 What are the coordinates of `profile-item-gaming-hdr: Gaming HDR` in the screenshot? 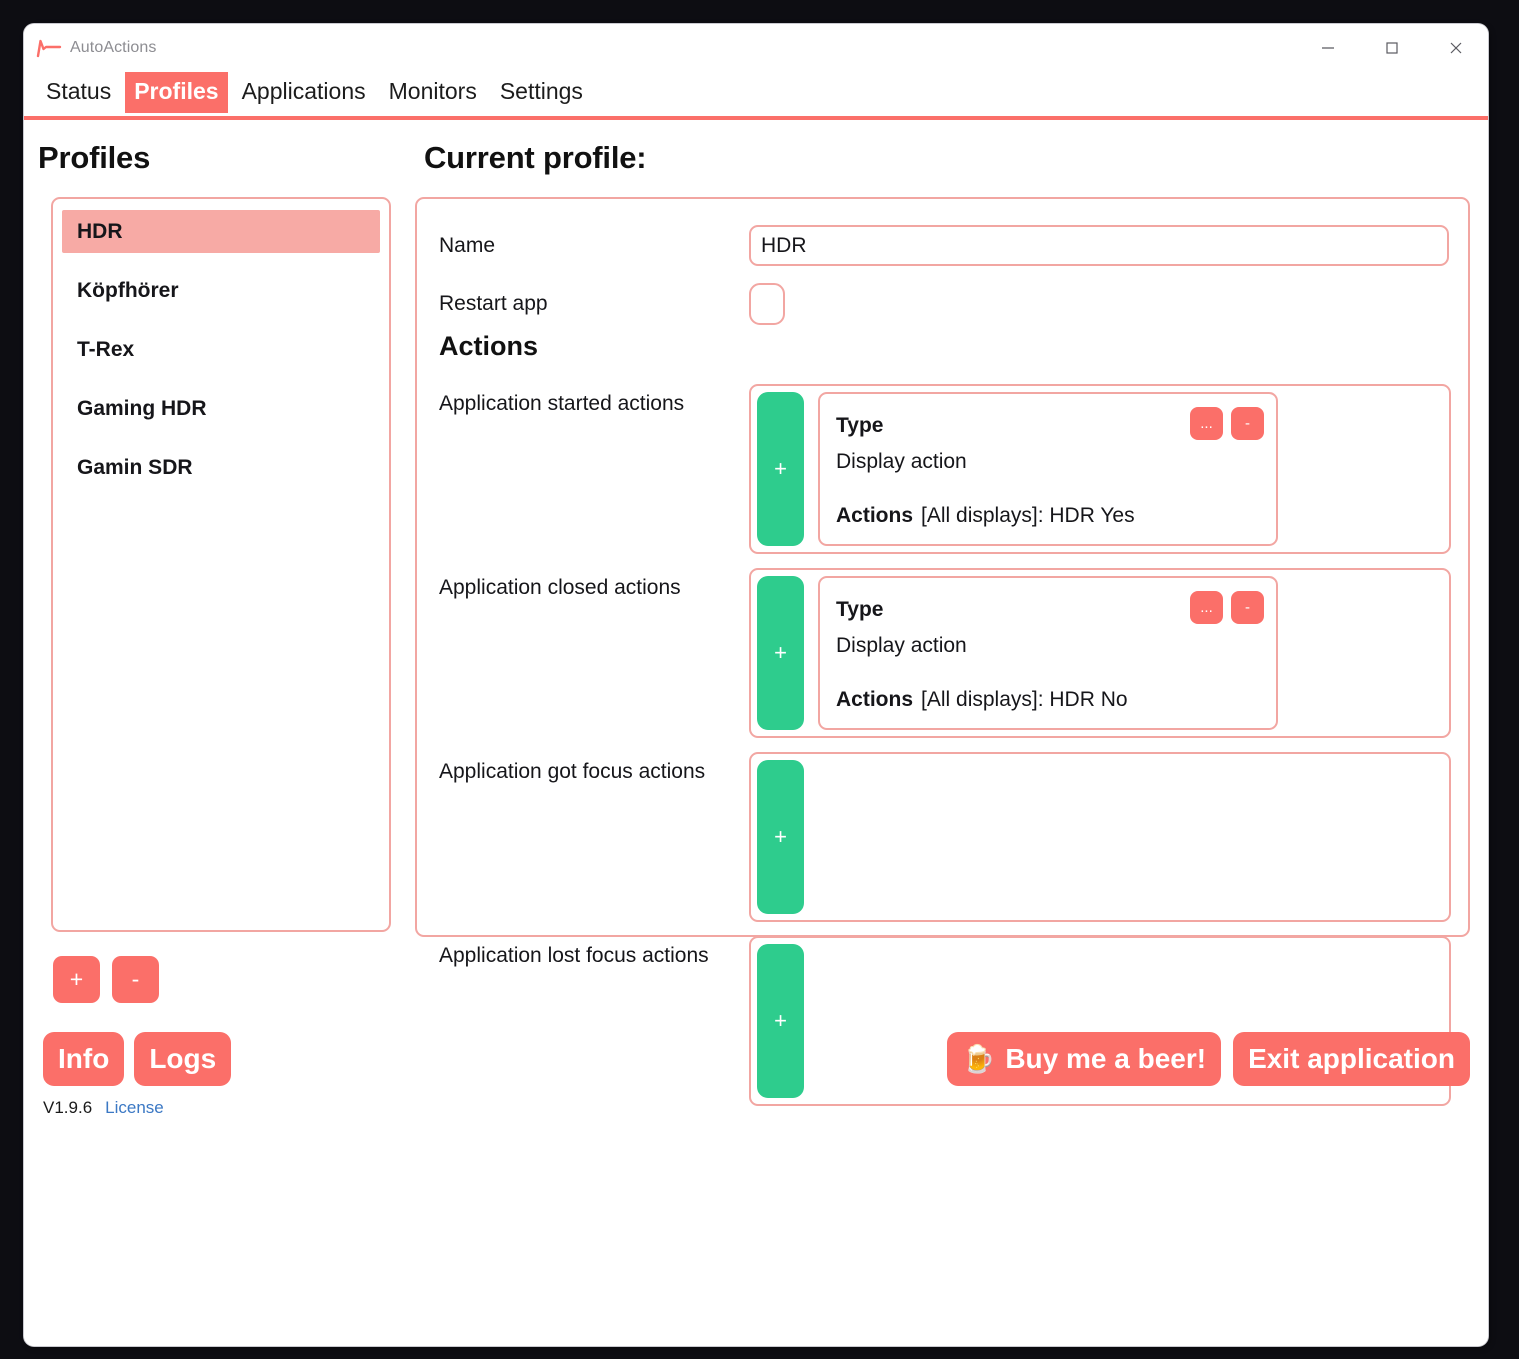 It's located at (221, 408).